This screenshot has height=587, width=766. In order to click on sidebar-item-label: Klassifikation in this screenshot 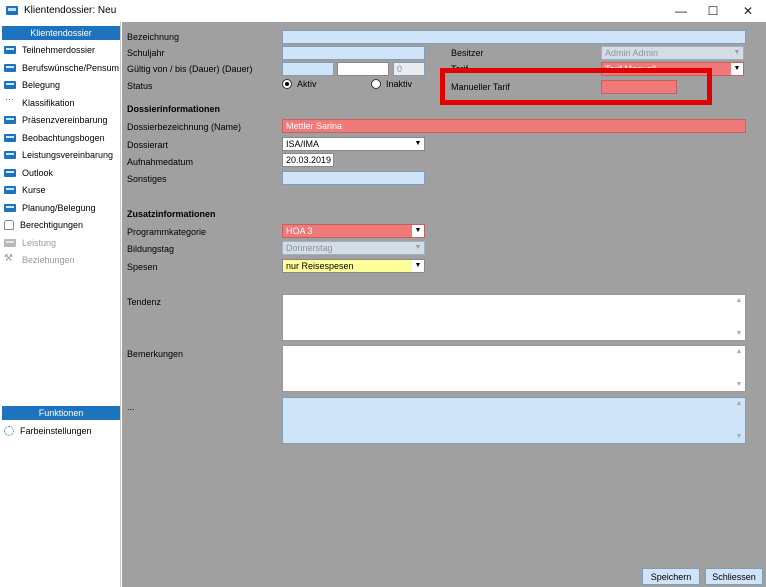, I will do `click(48, 102)`.